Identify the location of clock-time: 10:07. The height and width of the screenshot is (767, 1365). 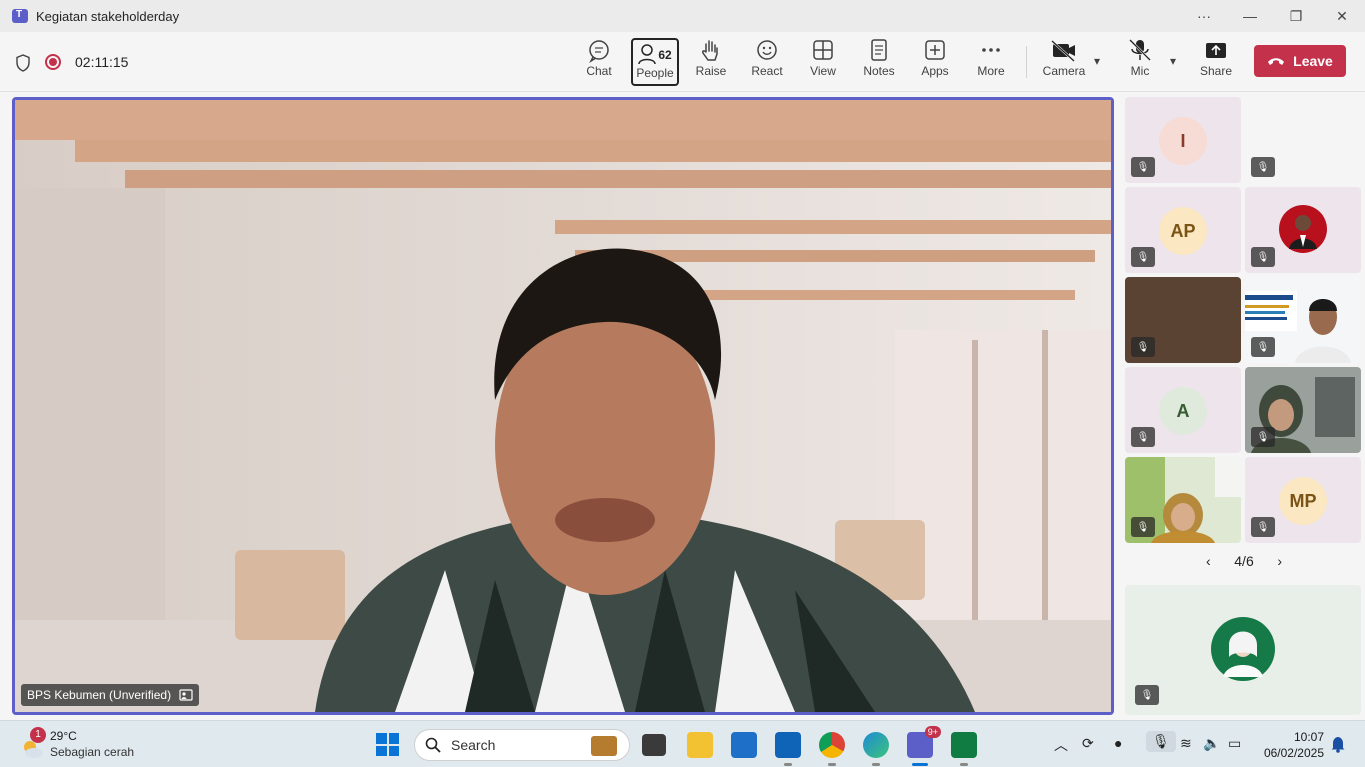
(1308, 737).